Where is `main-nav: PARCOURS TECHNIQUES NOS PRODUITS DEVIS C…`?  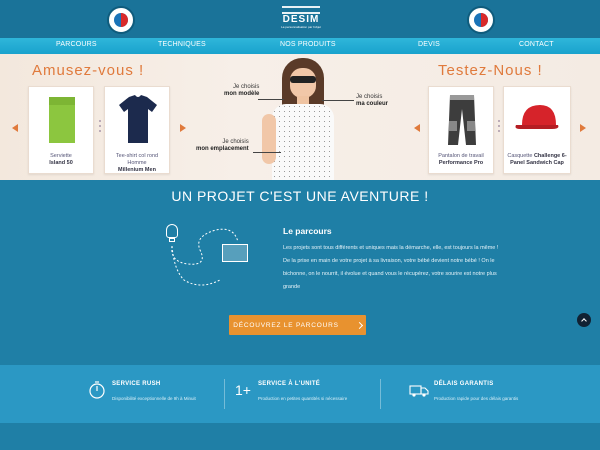 main-nav: PARCOURS TECHNIQUES NOS PRODUITS DEVIS C… is located at coordinates (300, 46).